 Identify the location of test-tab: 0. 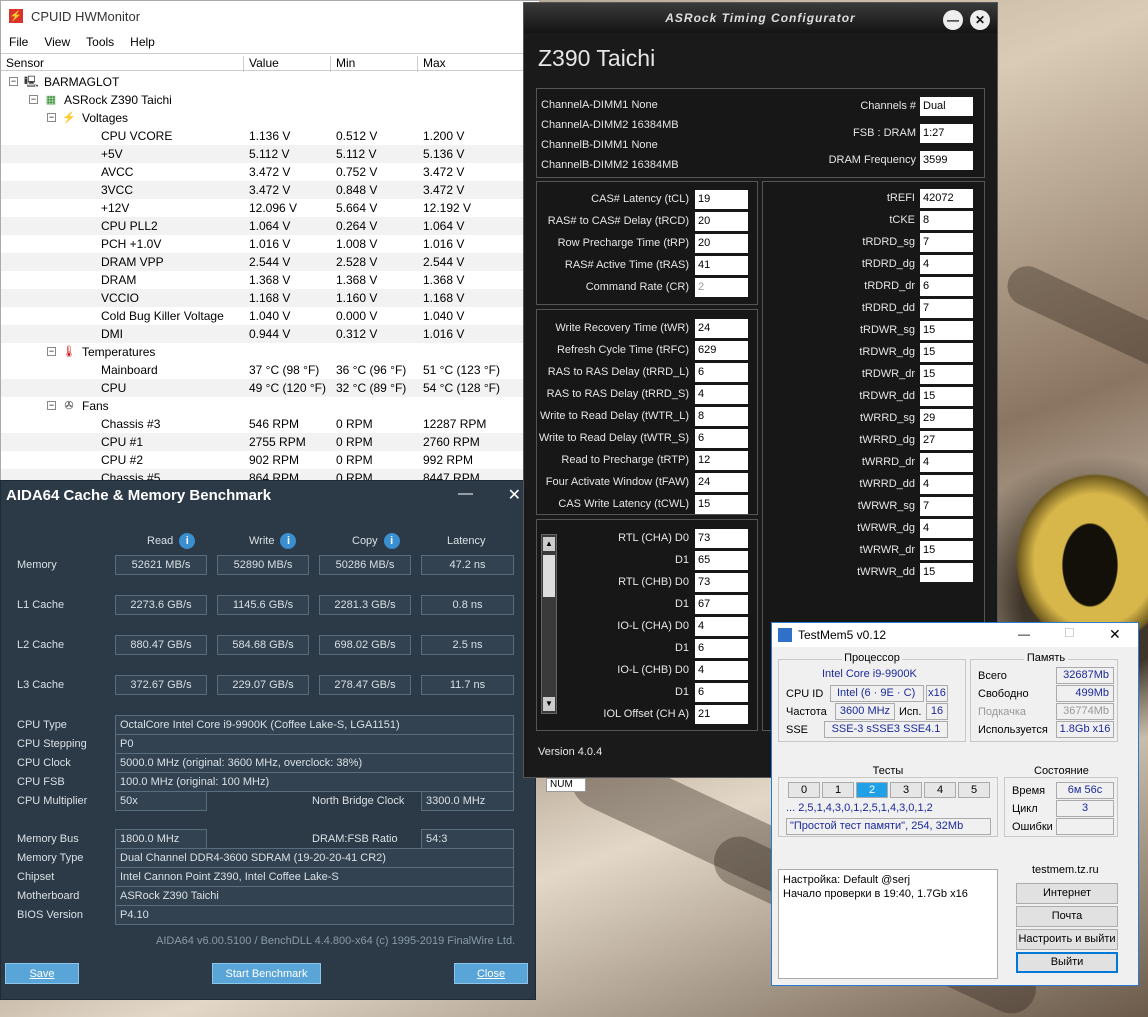
(804, 790).